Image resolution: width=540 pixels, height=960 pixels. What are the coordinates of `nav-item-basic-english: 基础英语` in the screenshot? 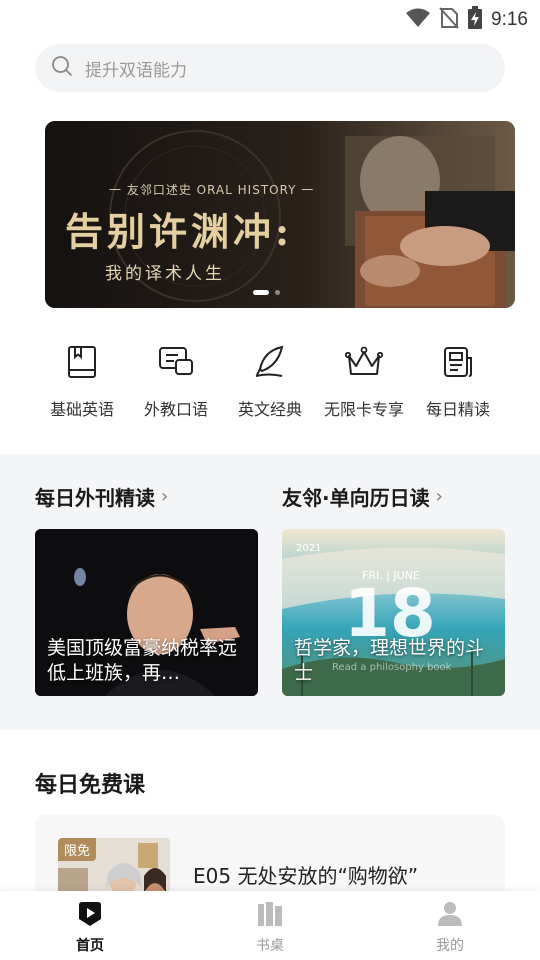 It's located at (82, 381).